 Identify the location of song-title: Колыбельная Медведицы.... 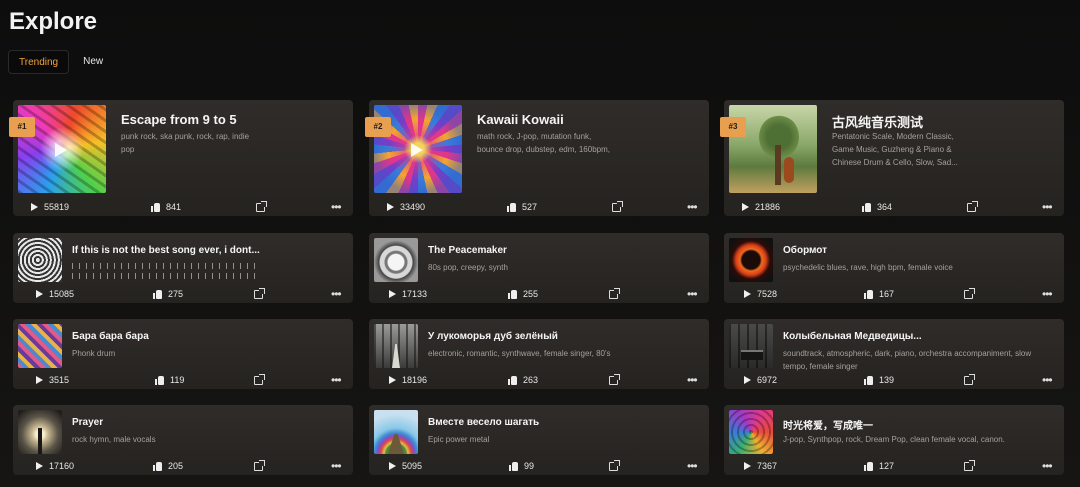
(918, 336).